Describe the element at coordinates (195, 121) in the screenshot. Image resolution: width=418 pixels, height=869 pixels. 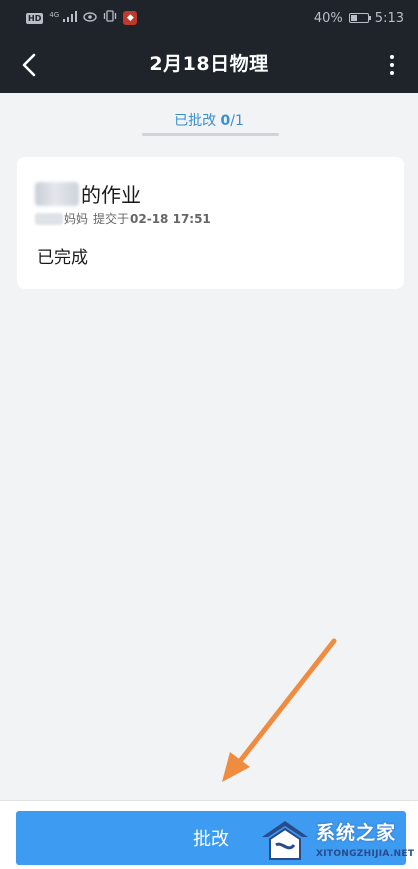
I see `graded-label: 已批改` at that location.